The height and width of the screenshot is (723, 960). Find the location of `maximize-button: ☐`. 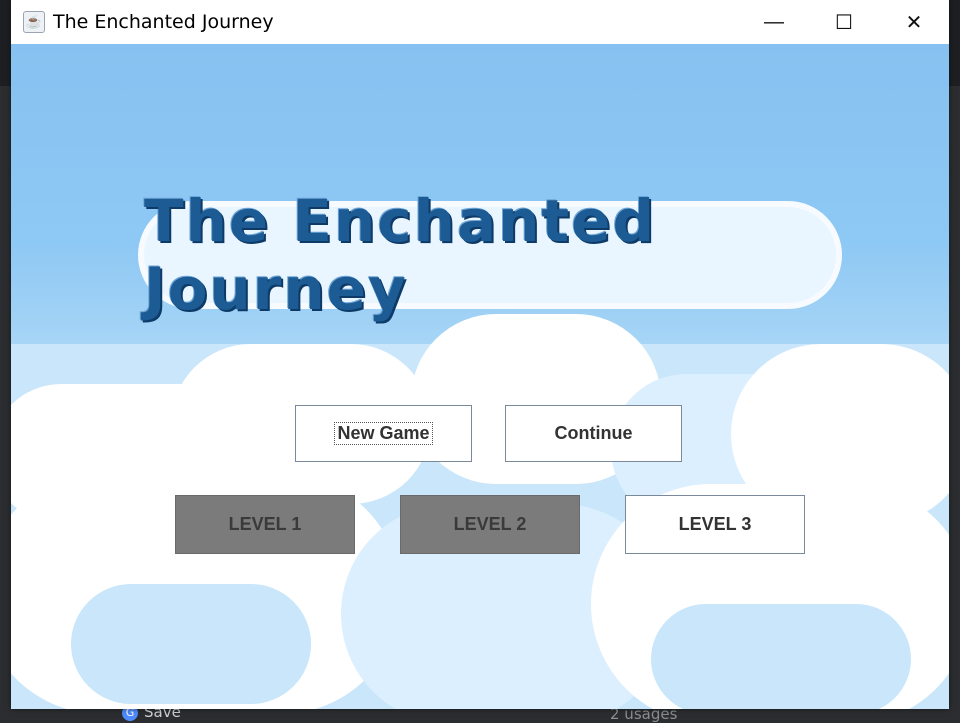

maximize-button: ☐ is located at coordinates (844, 22).